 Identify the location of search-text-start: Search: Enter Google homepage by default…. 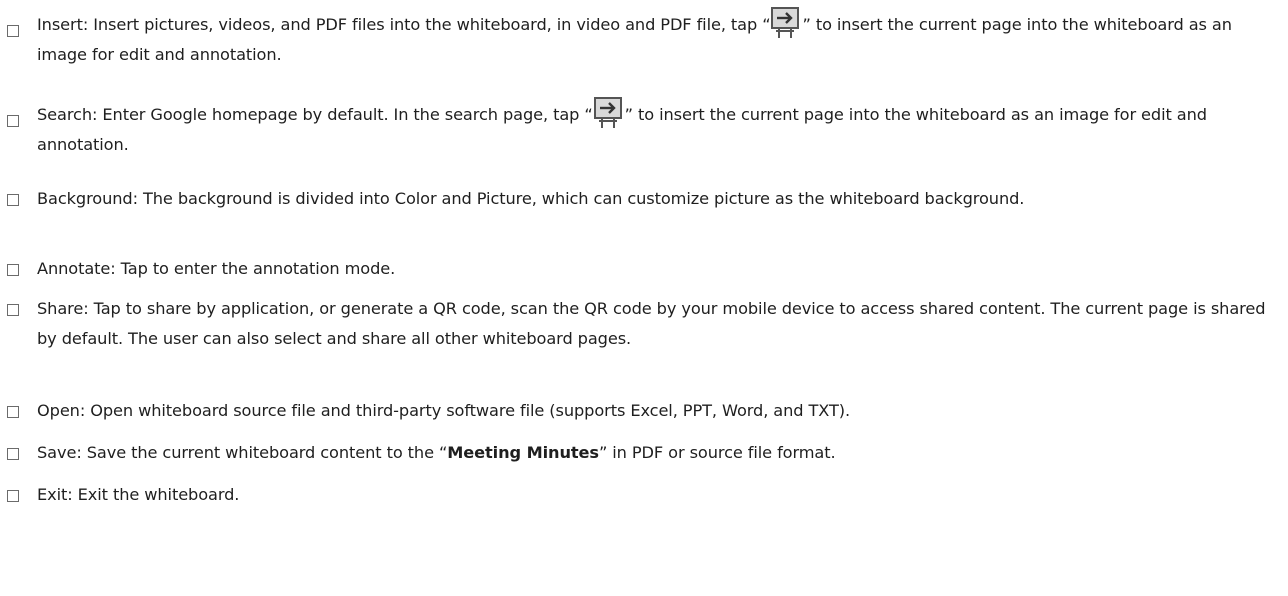
(315, 114).